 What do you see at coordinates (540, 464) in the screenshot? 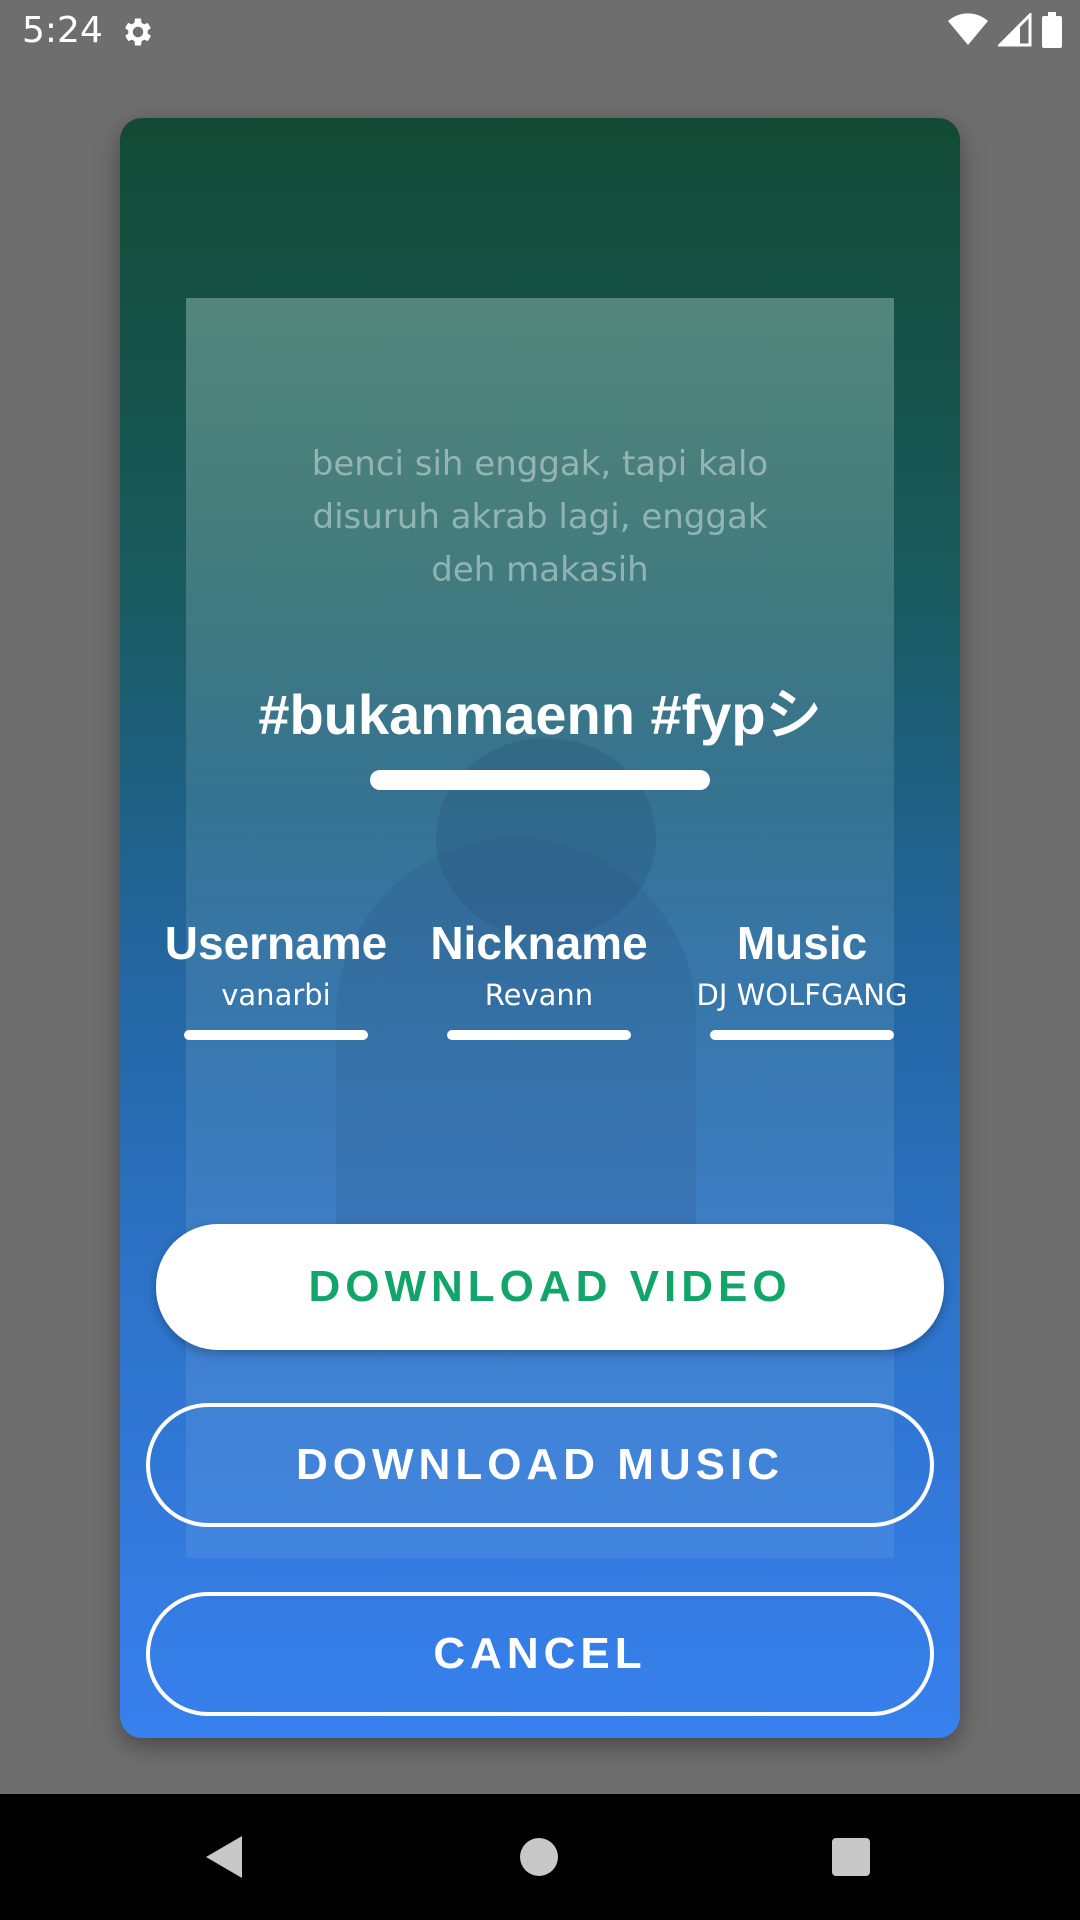
I see `preview-text-line: benci sih enggak, tapi kalo` at bounding box center [540, 464].